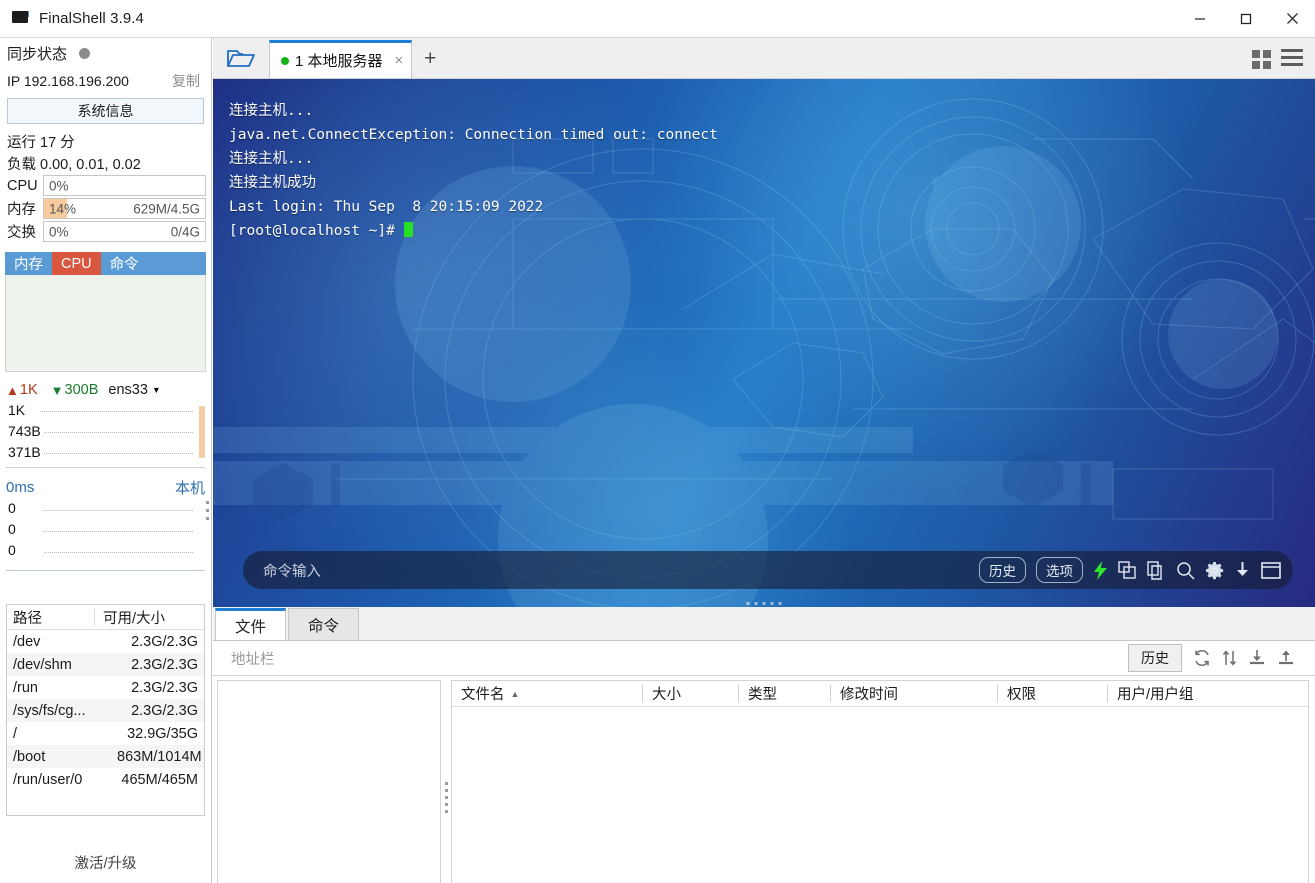  Describe the element at coordinates (149, 617) in the screenshot. I see `disk-column-size: 可用/大小` at that location.